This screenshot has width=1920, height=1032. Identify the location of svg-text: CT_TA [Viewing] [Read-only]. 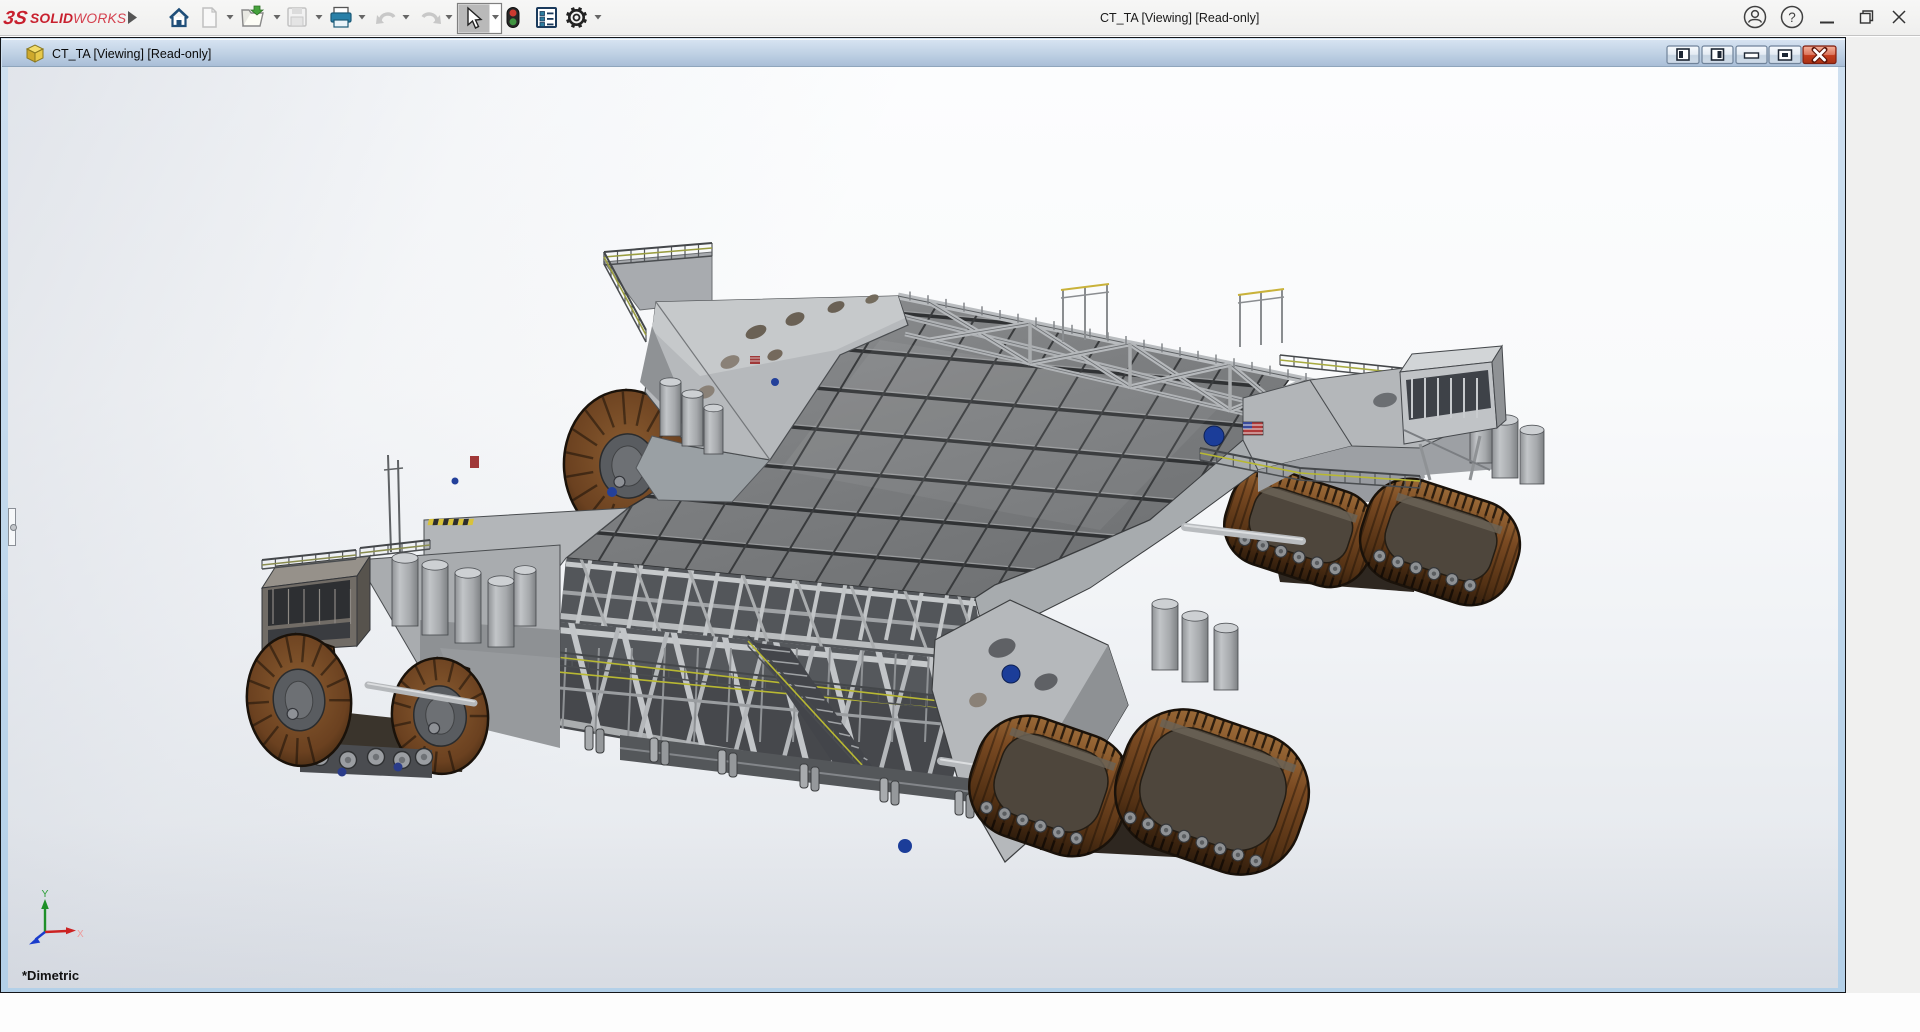
(131, 54).